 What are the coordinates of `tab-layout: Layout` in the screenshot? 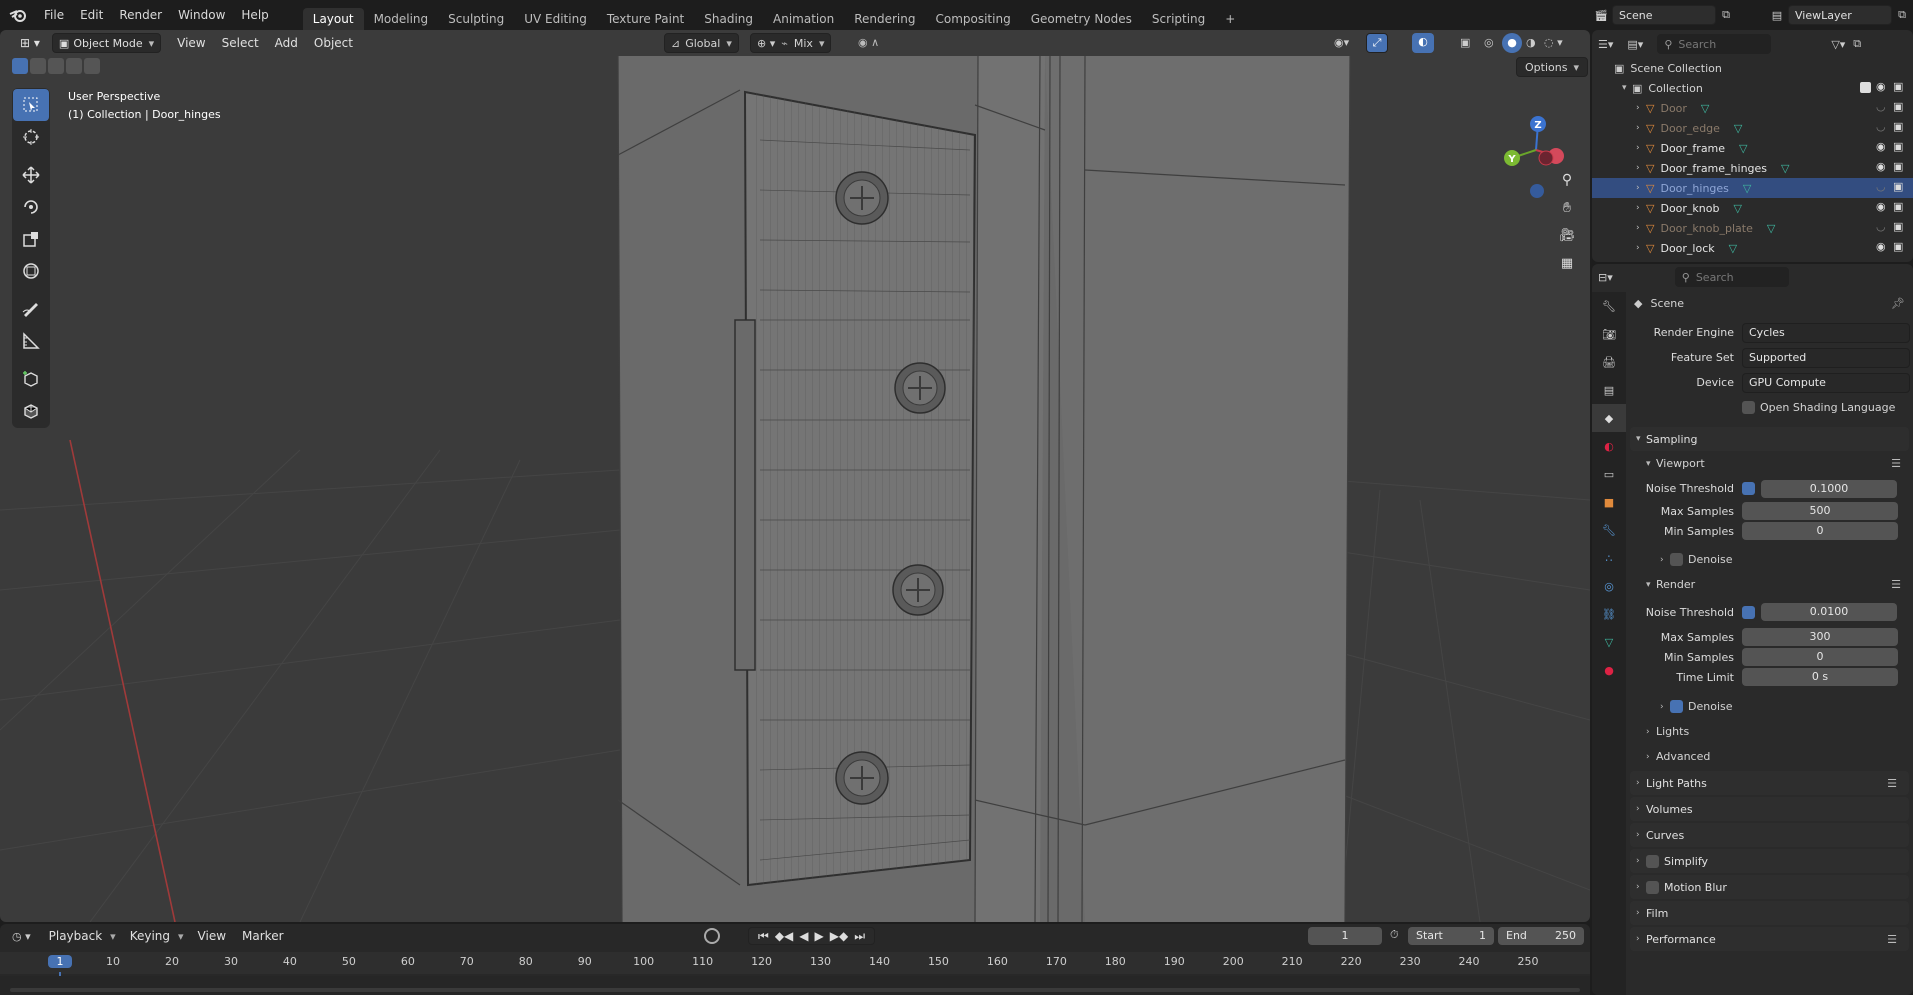 It's located at (333, 19).